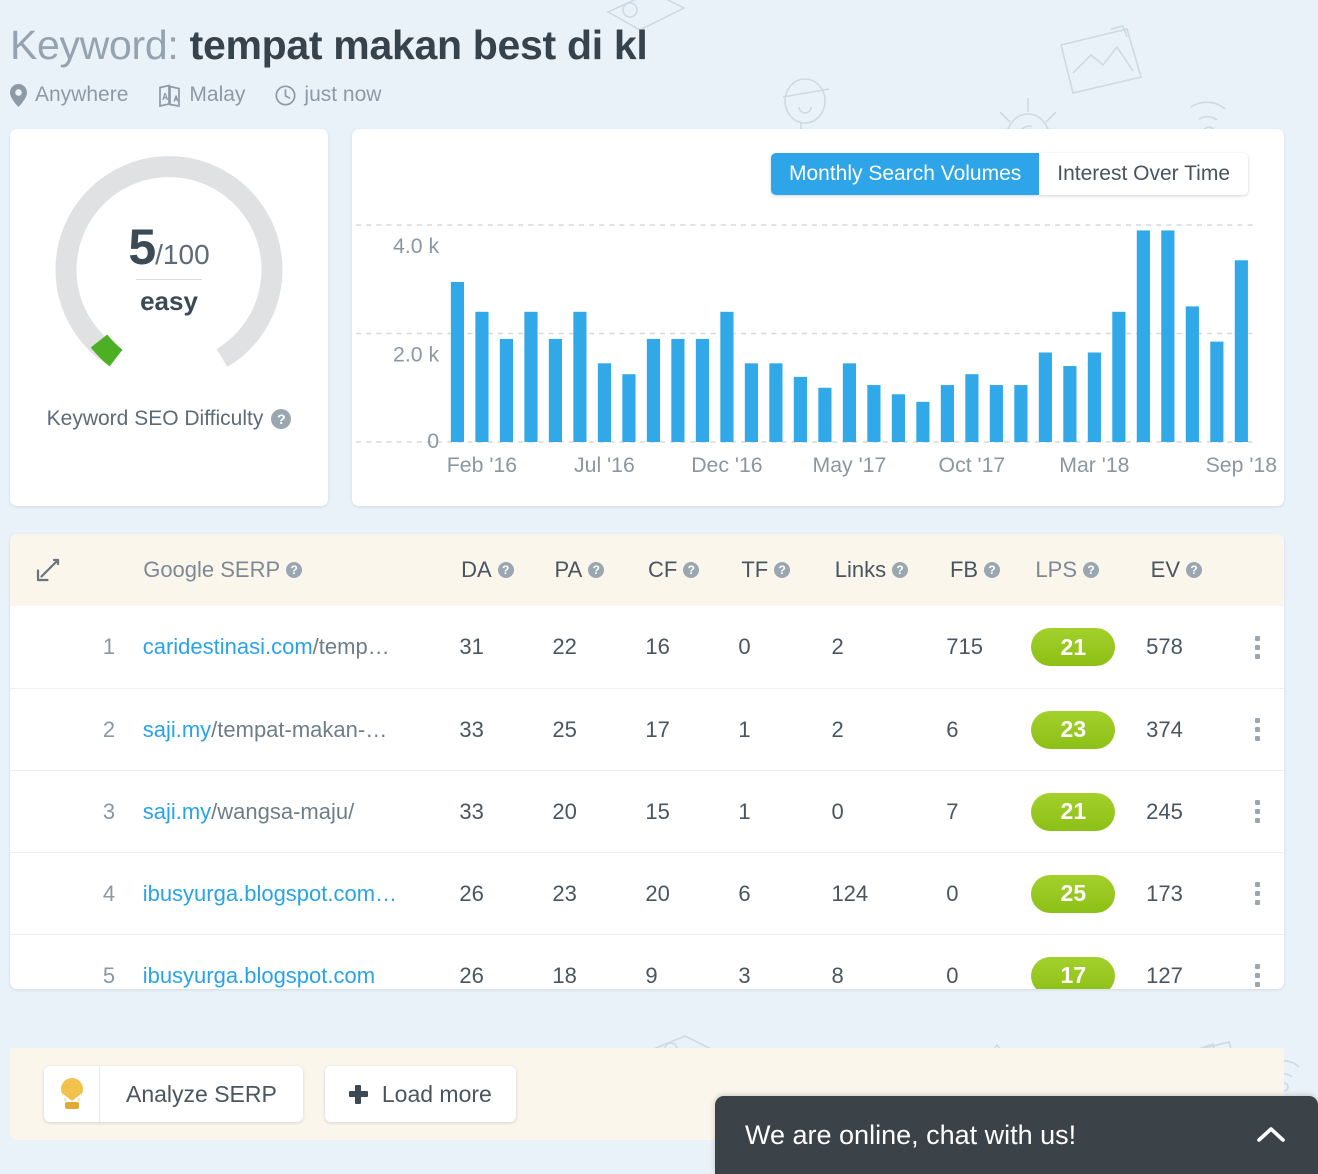 This screenshot has height=1174, width=1318. I want to click on meta-language: Malay, so click(201, 95).